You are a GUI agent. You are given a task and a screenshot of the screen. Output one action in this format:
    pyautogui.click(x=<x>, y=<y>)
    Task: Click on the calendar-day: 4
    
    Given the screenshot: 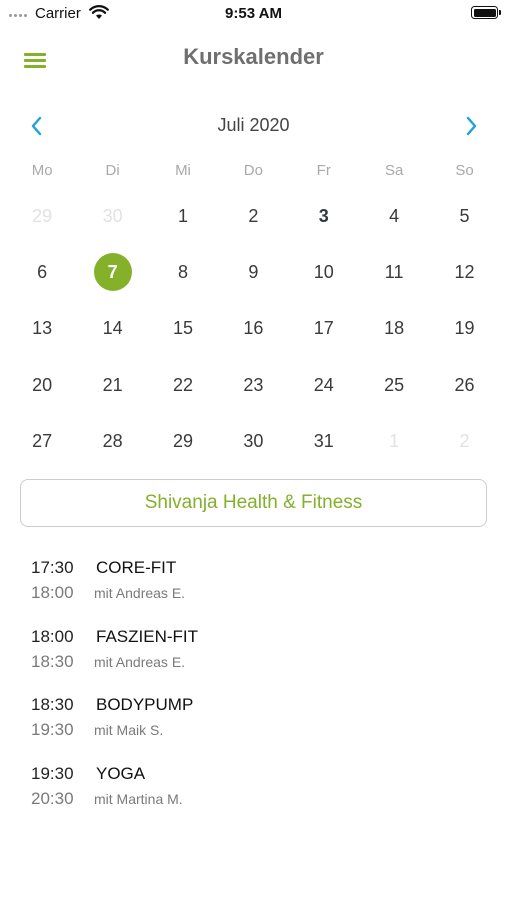 What is the action you would take?
    pyautogui.click(x=394, y=216)
    